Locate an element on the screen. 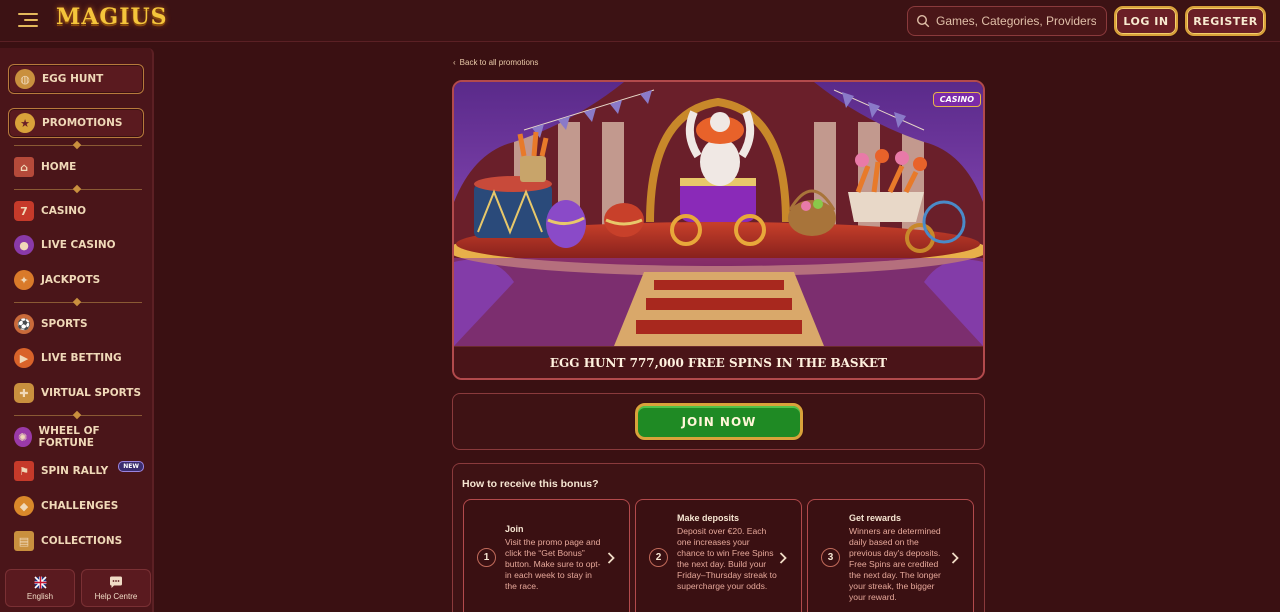 Image resolution: width=1280 pixels, height=612 pixels. sidebar-item-wheel-of-fortune: ✺ WHEEL OF FORTUNE is located at coordinates (76, 437).